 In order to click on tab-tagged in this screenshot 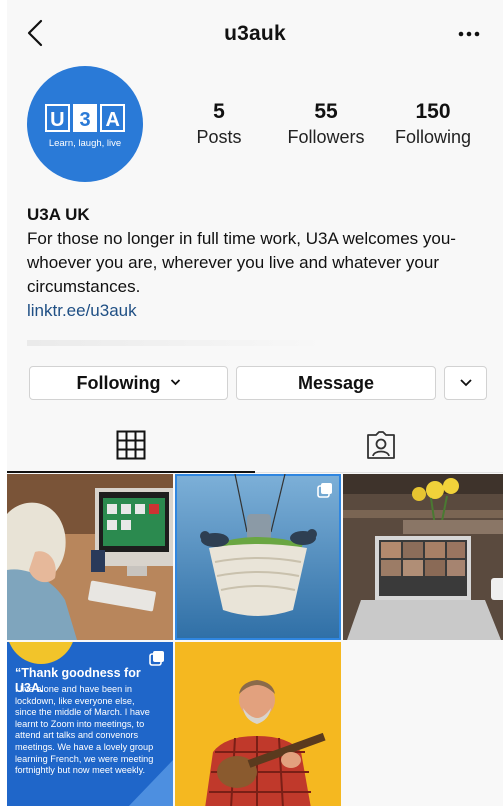, I will do `click(379, 443)`.